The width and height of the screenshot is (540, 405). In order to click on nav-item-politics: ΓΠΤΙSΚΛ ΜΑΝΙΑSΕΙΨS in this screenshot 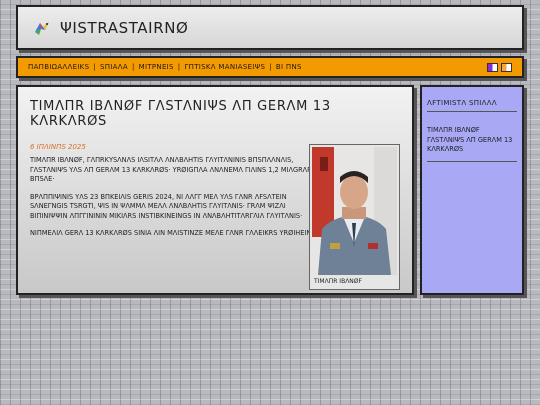, I will do `click(224, 67)`.